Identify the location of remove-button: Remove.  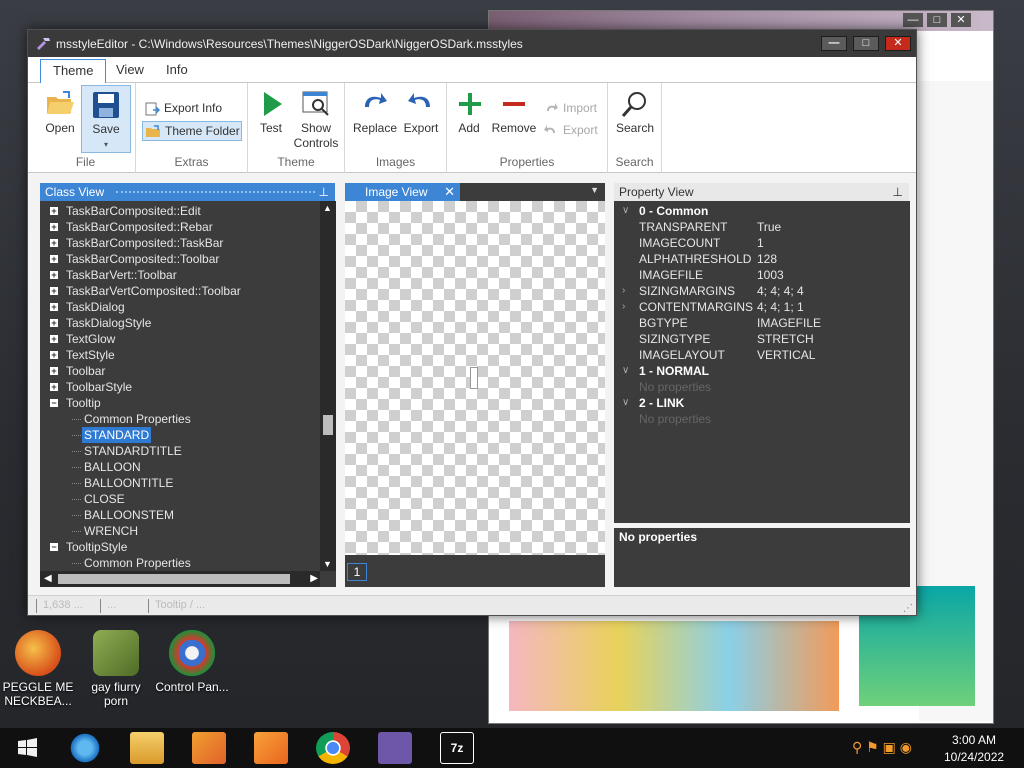
(514, 112).